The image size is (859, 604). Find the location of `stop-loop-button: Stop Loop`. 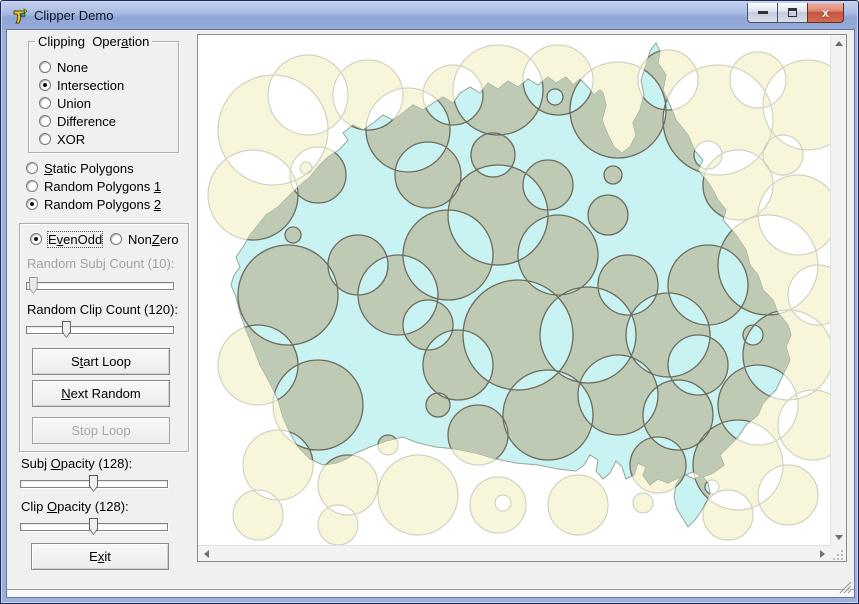

stop-loop-button: Stop Loop is located at coordinates (101, 430).